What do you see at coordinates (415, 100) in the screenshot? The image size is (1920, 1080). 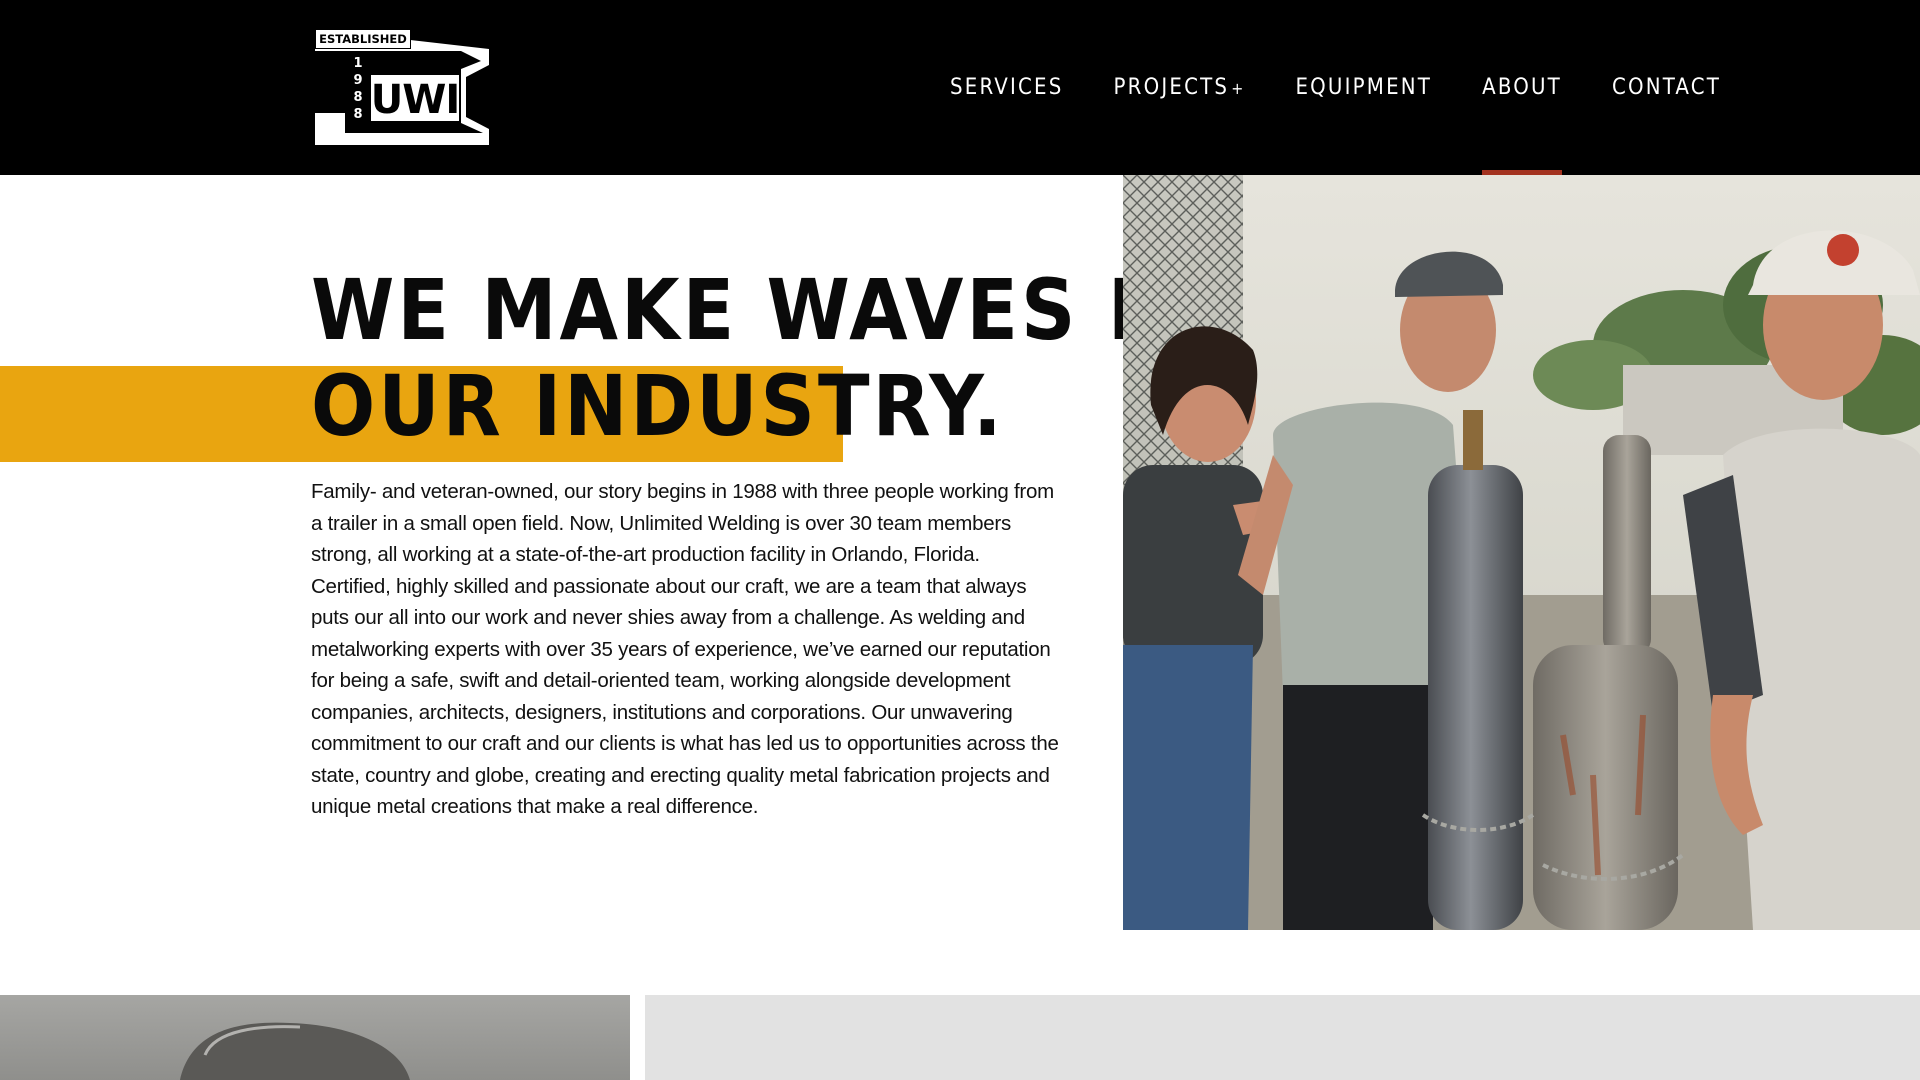 I see `logo-mark-text: UWI` at bounding box center [415, 100].